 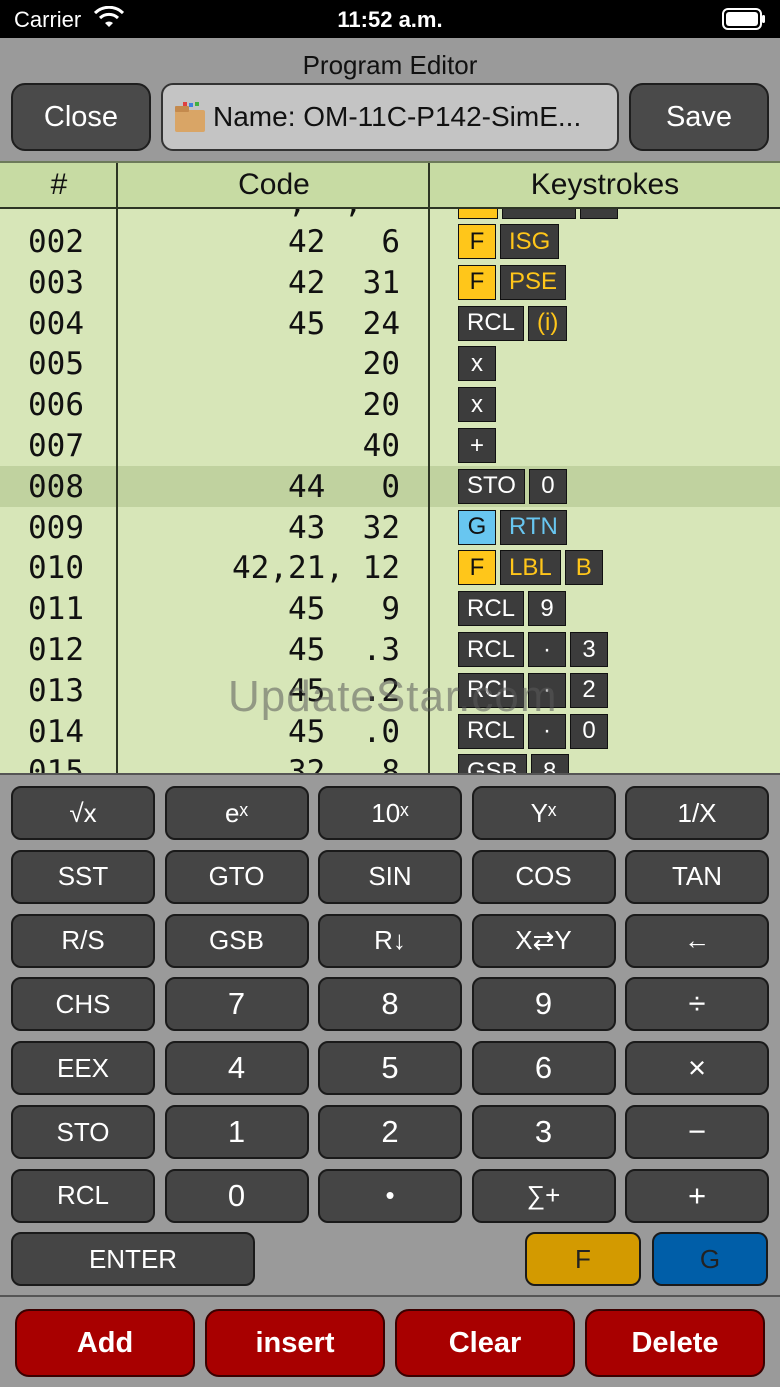 I want to click on step-code: 45 24, so click(x=344, y=323).